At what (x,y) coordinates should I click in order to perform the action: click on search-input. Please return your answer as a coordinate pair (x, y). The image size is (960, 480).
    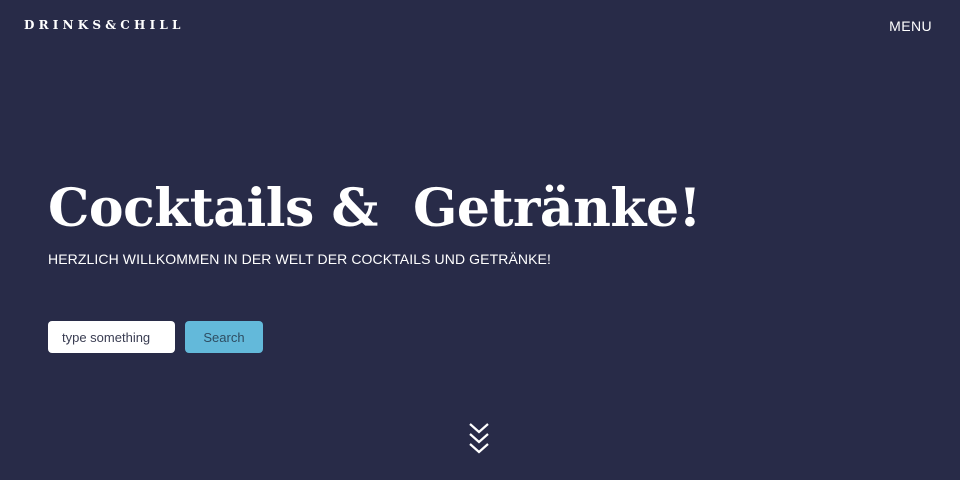
    Looking at the image, I should click on (111, 337).